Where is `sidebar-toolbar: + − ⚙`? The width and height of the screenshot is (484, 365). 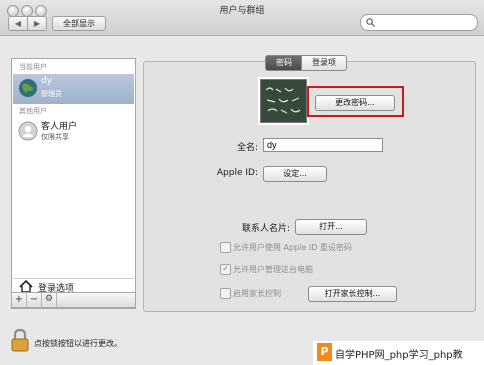 sidebar-toolbar: + − ⚙ is located at coordinates (73, 300).